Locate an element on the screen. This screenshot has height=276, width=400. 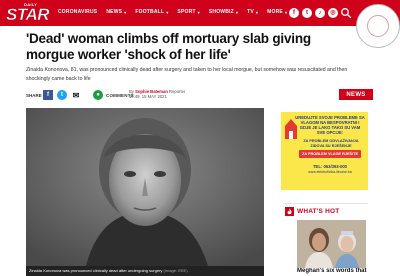
share-email-icon: ✉ is located at coordinates (76, 95).